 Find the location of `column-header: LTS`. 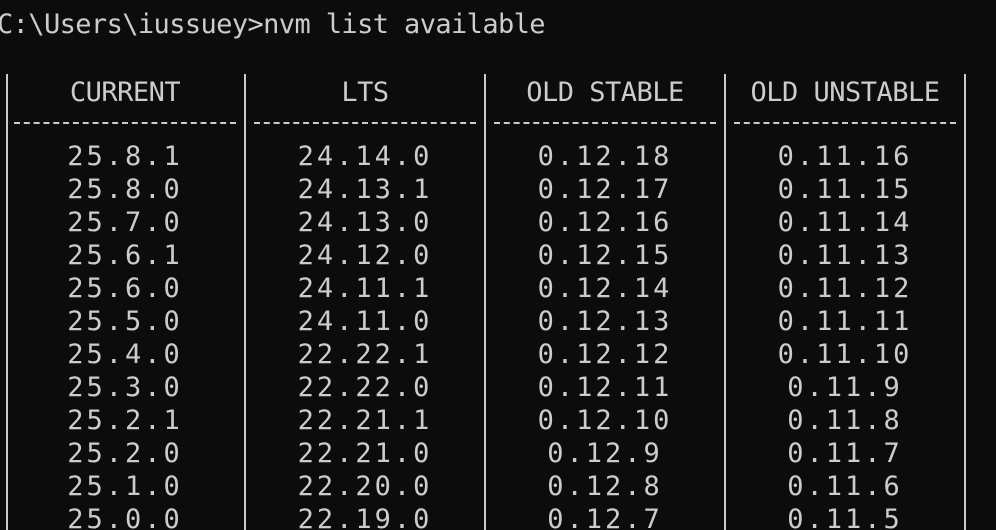

column-header: LTS is located at coordinates (365, 92).